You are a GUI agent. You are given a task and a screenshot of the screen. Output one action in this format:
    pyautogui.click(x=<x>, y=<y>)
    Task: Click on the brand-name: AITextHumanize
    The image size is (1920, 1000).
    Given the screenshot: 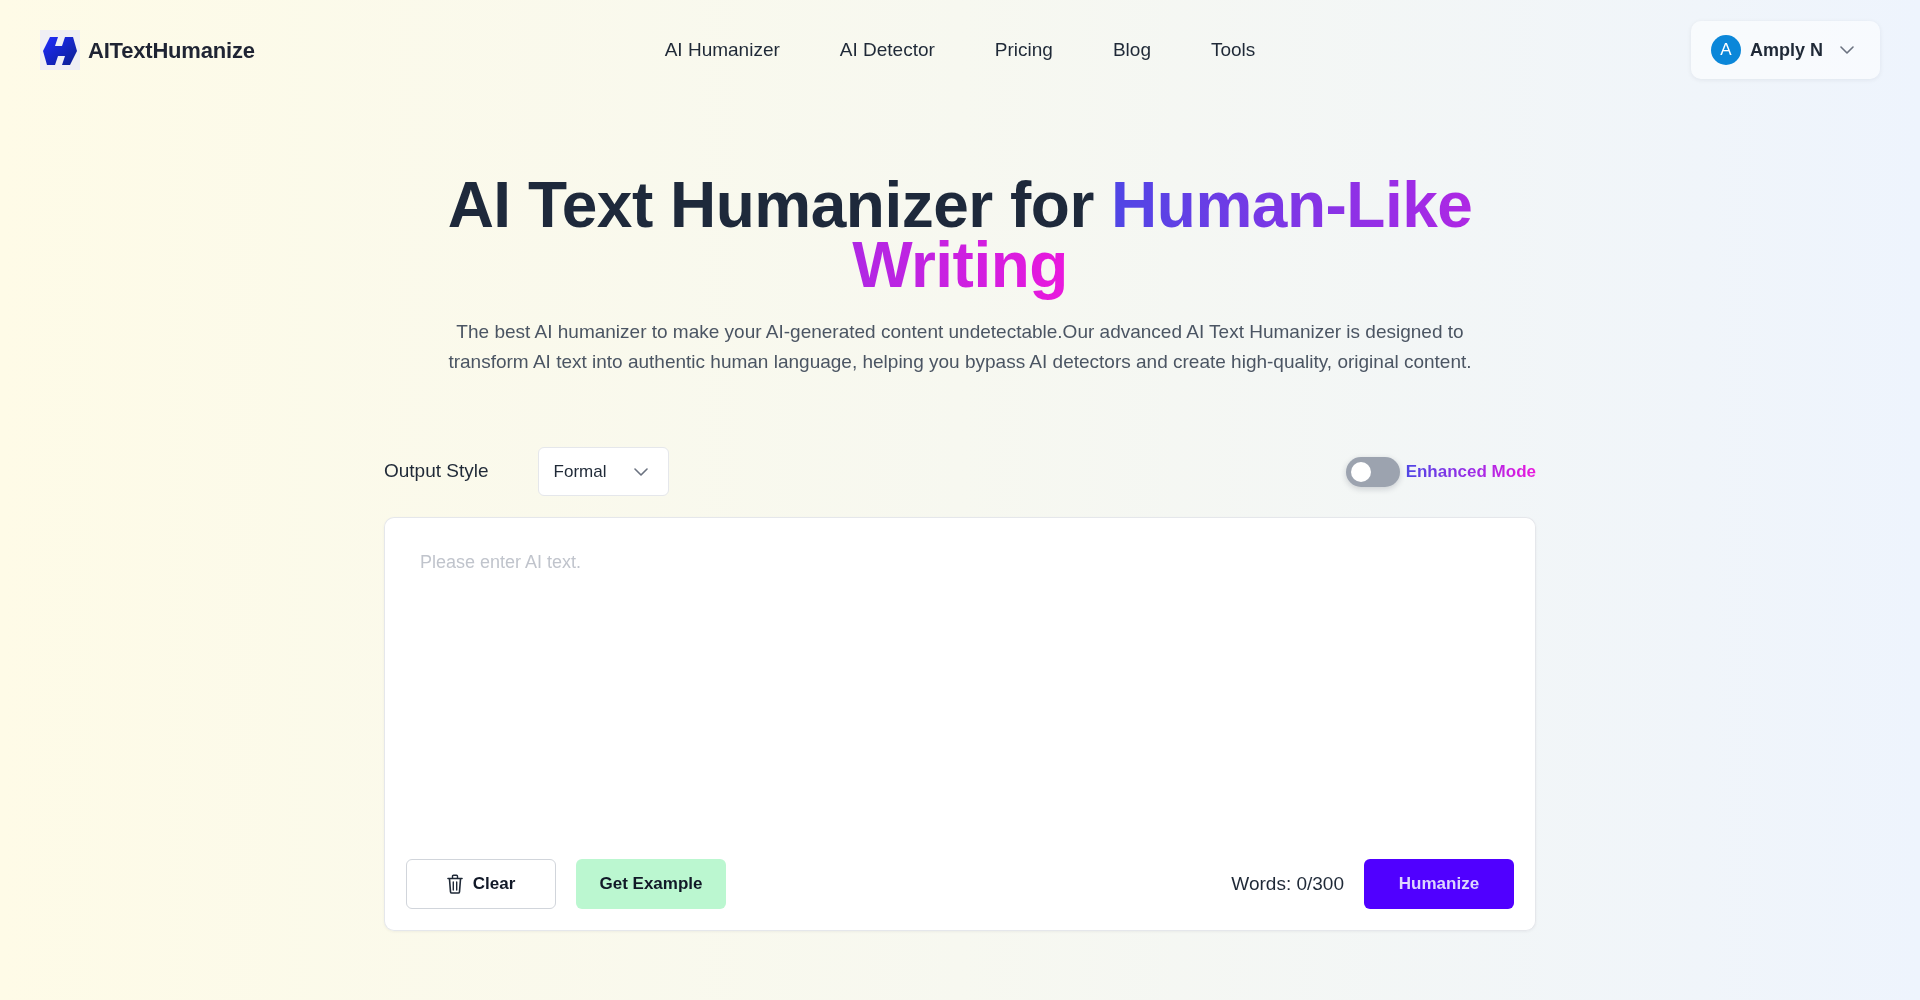 What is the action you would take?
    pyautogui.click(x=171, y=50)
    